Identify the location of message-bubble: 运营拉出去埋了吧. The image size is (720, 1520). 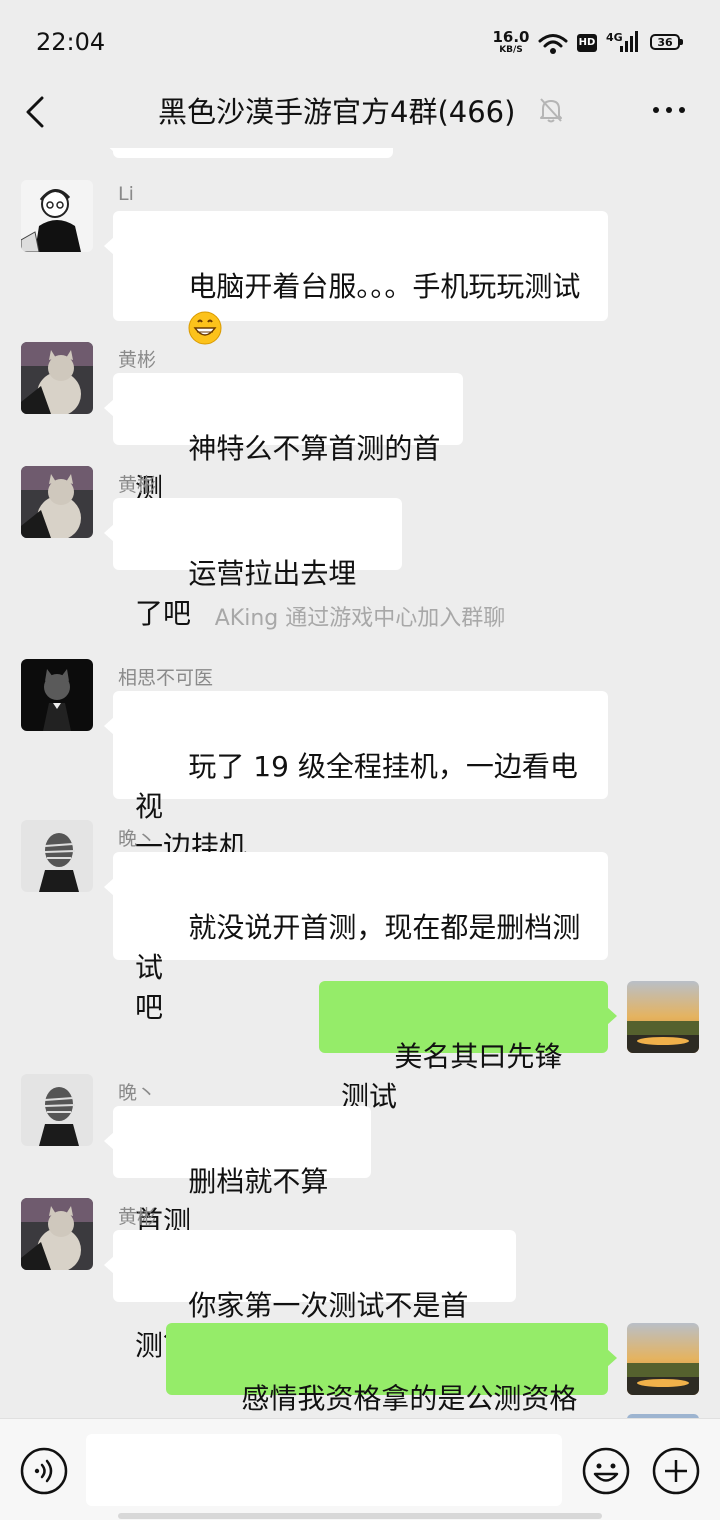
(253, 564).